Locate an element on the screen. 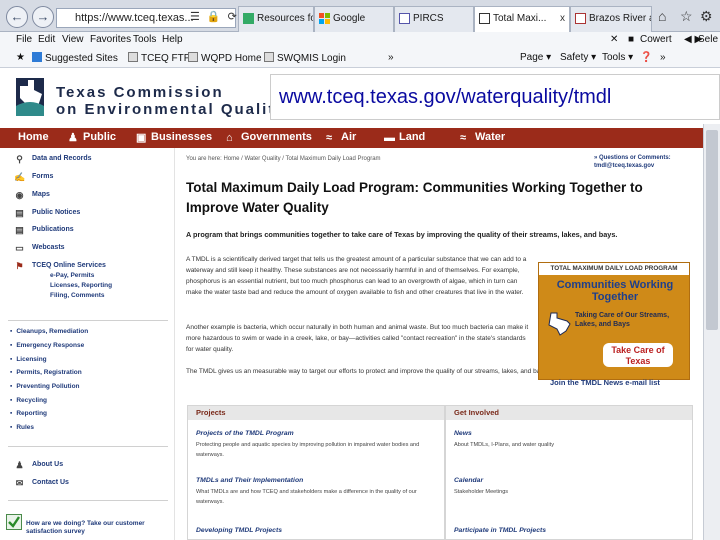  capitol-icon: ⌂ is located at coordinates (229, 138).